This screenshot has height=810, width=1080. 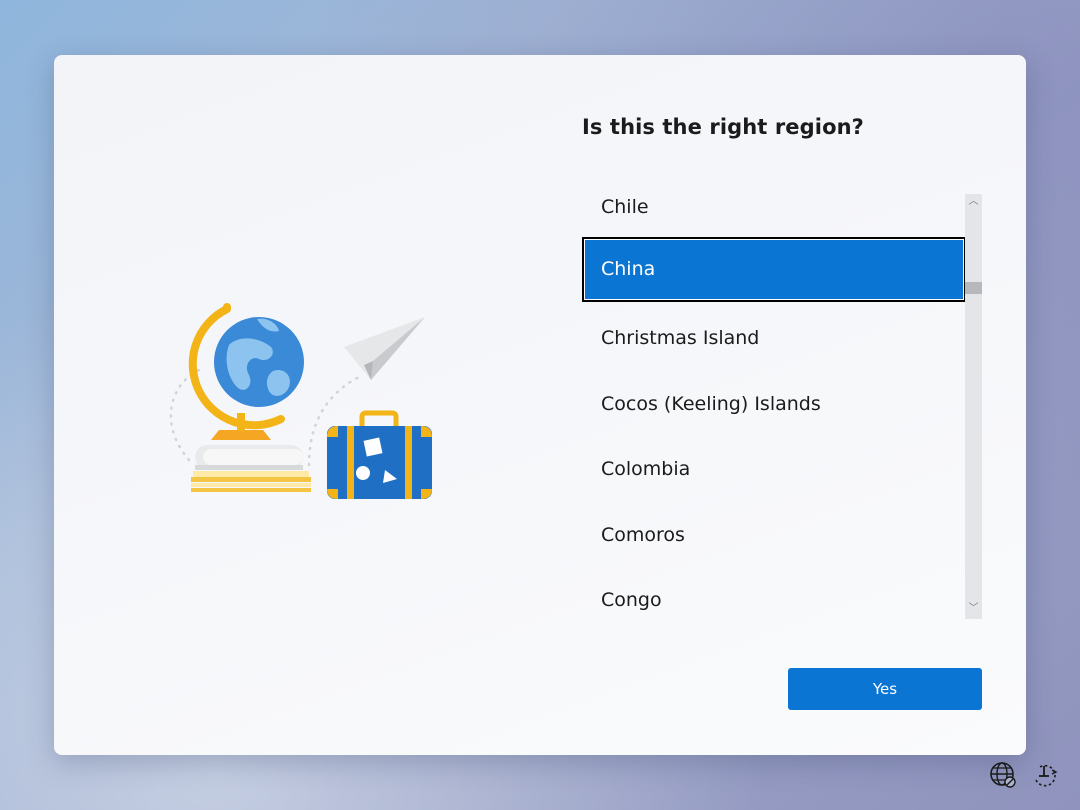 What do you see at coordinates (1003, 775) in the screenshot?
I see `globe-network-icon` at bounding box center [1003, 775].